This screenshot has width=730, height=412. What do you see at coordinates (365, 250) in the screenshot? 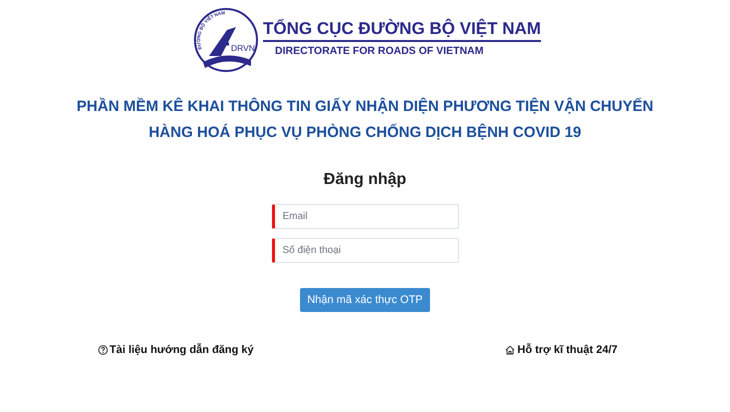
I see `input-field: Số điện thoại` at bounding box center [365, 250].